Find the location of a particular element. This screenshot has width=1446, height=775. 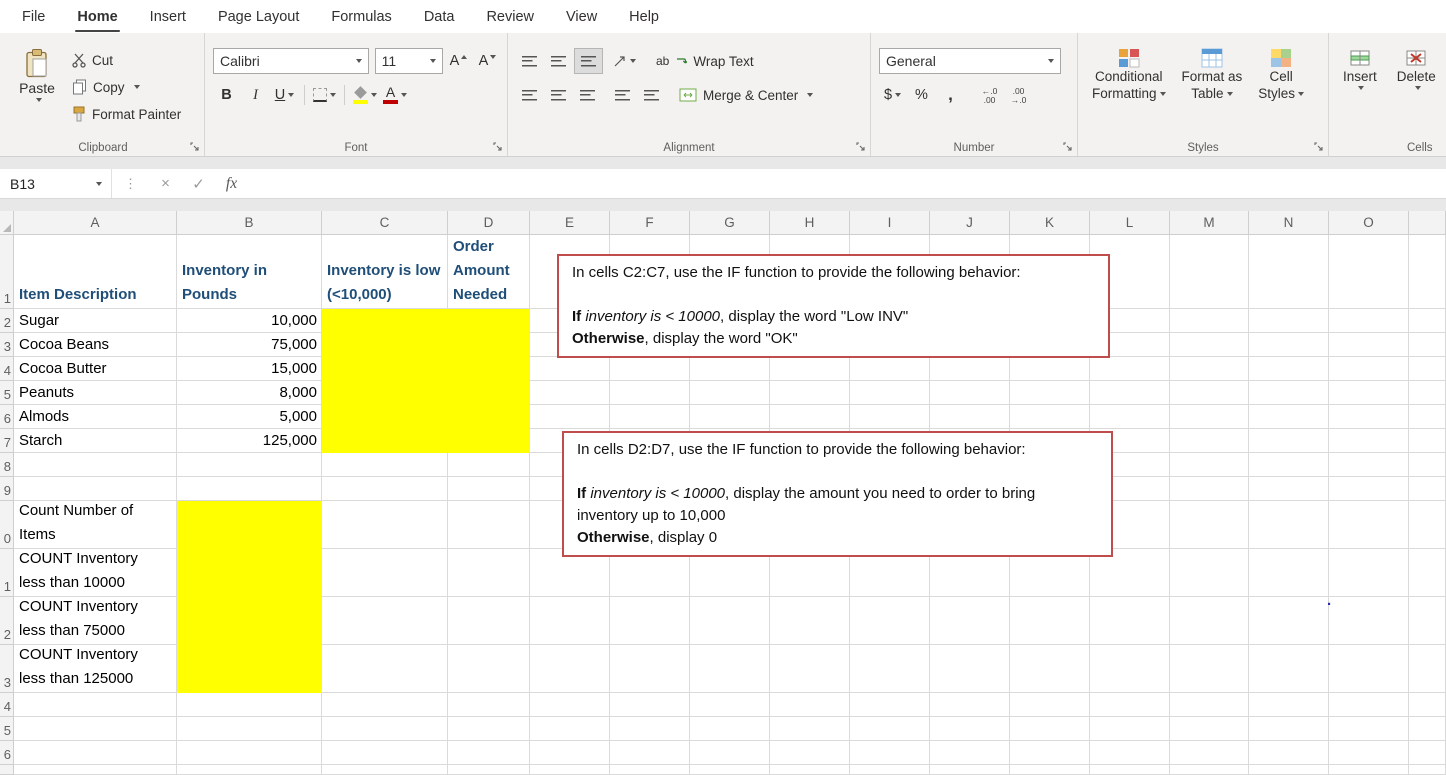

row-header-2: 2 is located at coordinates (7, 321).